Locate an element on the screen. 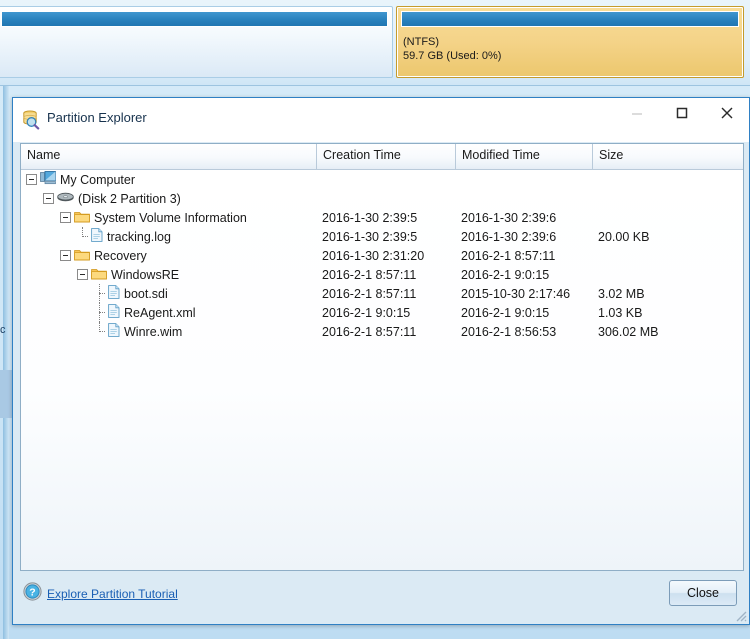 Image resolution: width=750 pixels, height=639 pixels. dialog-title: Partition Explorer is located at coordinates (97, 117).